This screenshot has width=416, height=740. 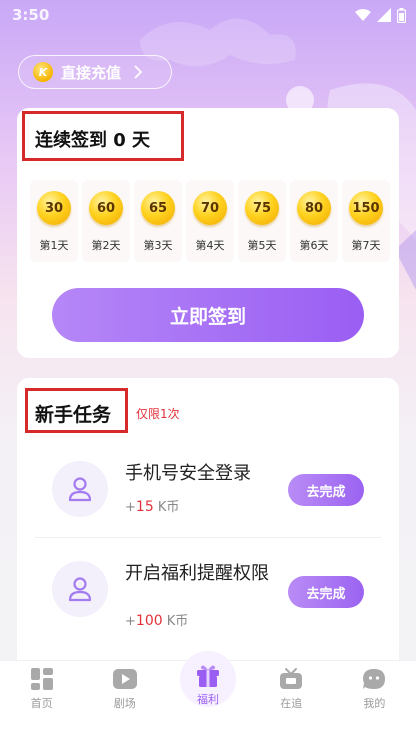 I want to click on sign-in-day: 65 第3天, so click(x=158, y=221).